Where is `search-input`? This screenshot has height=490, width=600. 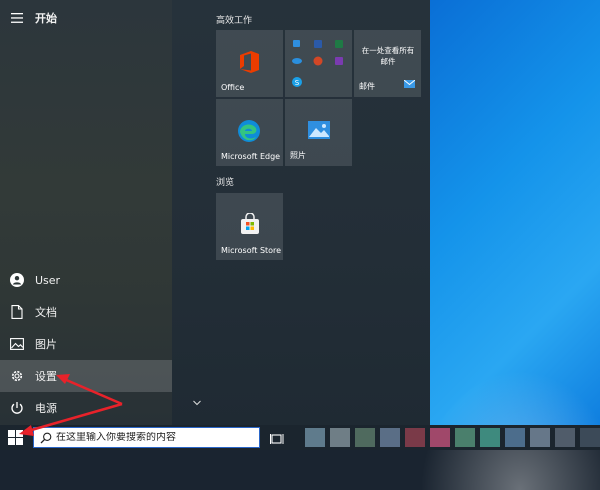 search-input is located at coordinates (156, 437).